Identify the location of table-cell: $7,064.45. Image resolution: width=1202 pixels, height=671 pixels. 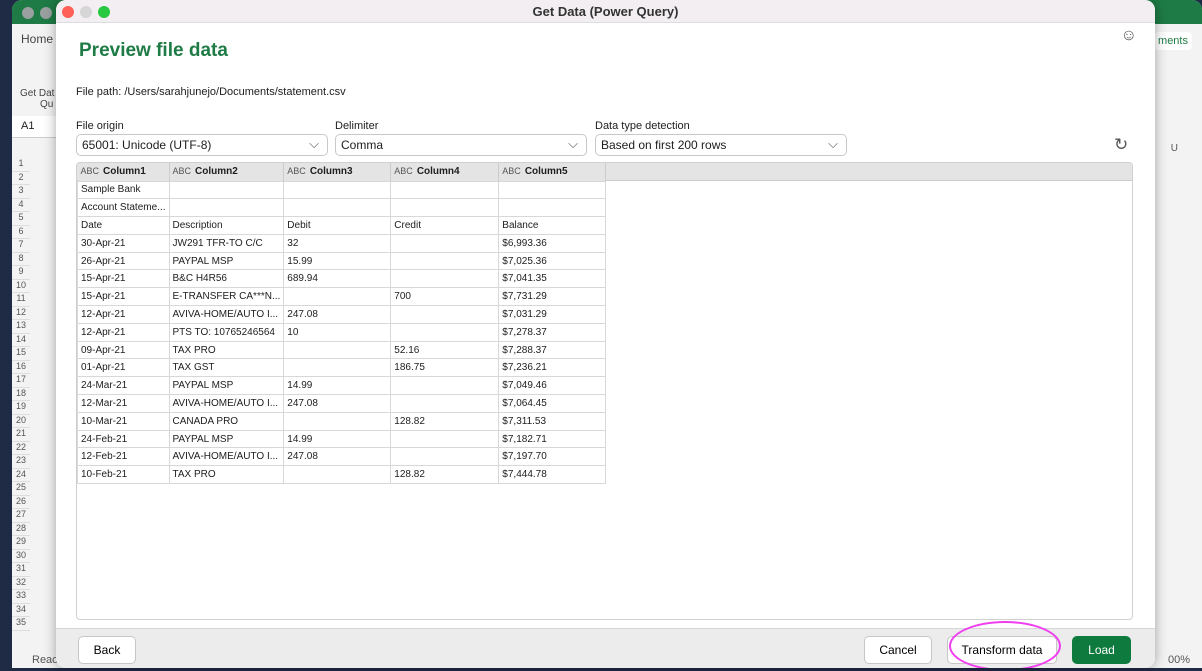
(552, 403).